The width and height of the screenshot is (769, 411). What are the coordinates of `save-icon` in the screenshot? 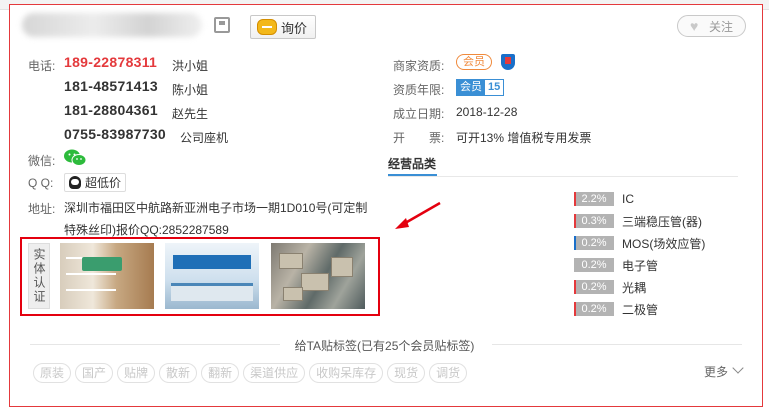 It's located at (222, 25).